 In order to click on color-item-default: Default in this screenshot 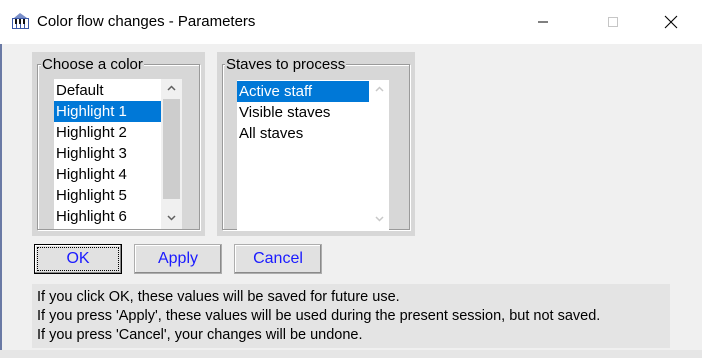, I will do `click(107, 90)`.